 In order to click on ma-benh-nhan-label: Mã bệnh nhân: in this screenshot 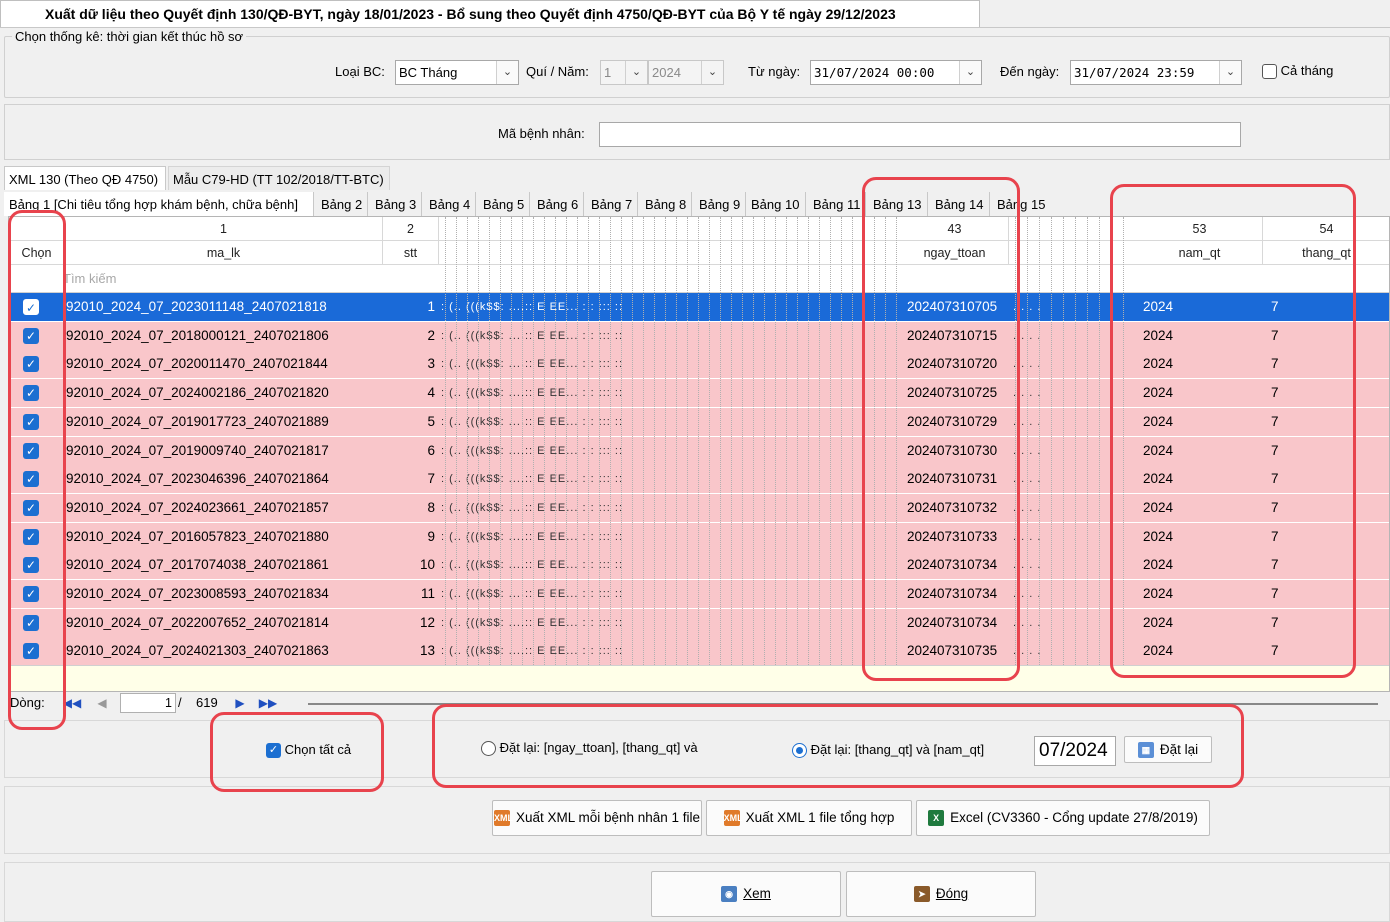, I will do `click(541, 133)`.